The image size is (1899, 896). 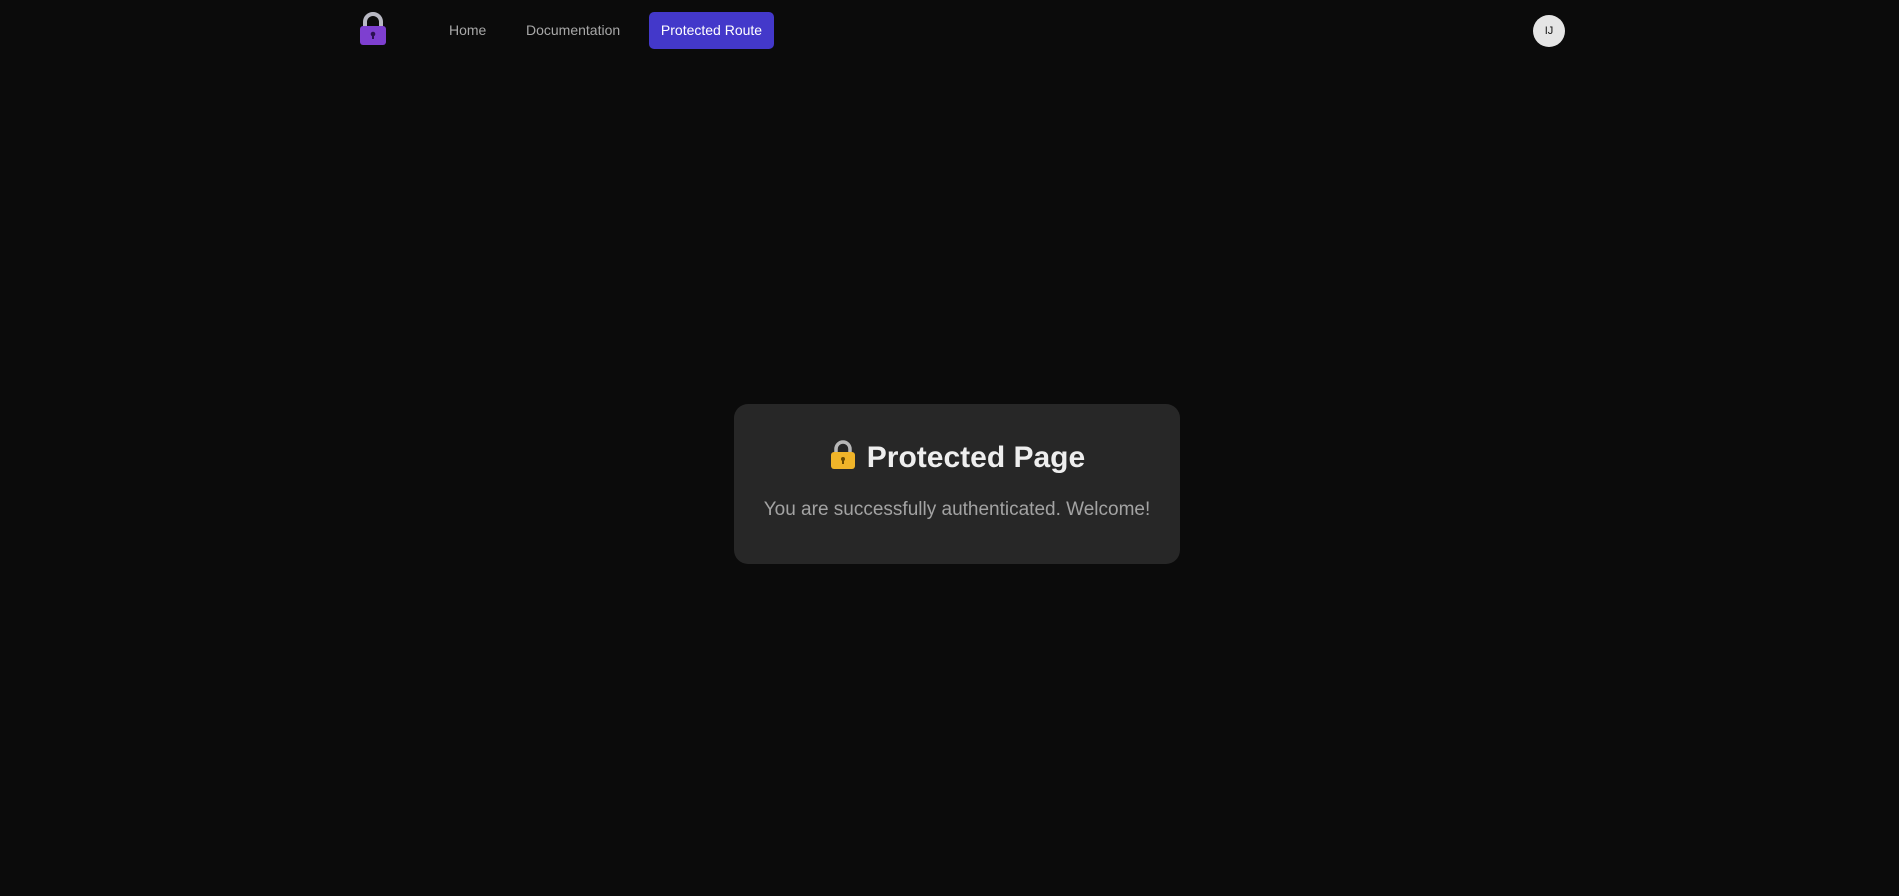 I want to click on nav-link-protected-route: Protected Route, so click(x=711, y=30).